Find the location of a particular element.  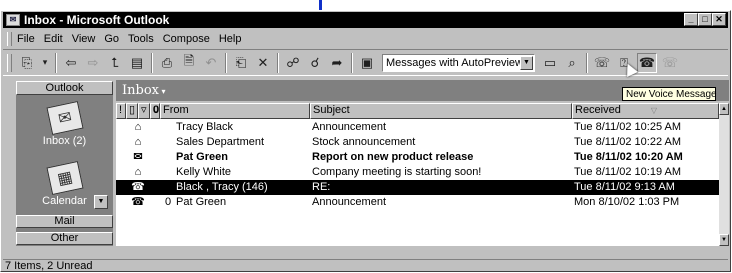

chevron-down-icon: ▼ is located at coordinates (526, 62).